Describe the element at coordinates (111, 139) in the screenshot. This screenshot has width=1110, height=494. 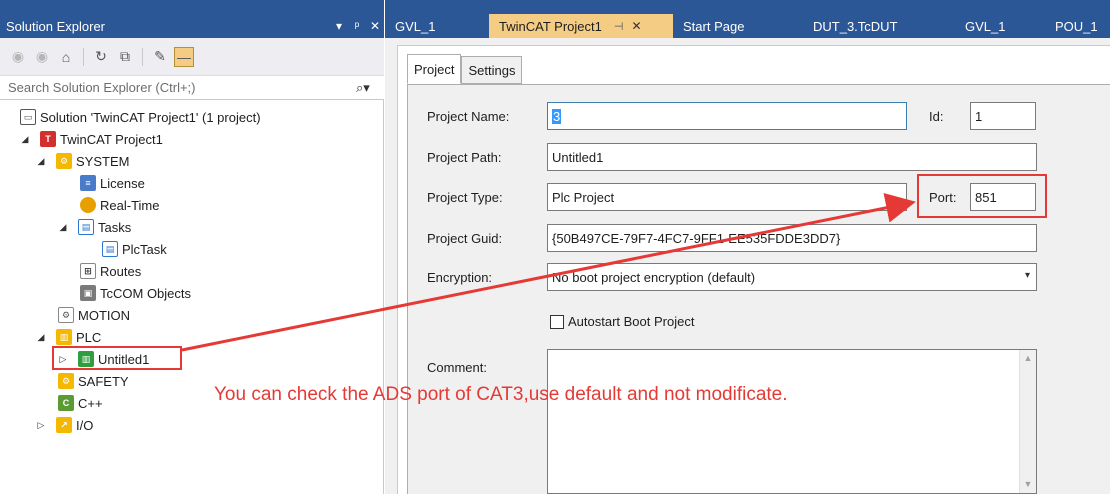
I see `tree-item-label: TwinCAT Project1` at that location.